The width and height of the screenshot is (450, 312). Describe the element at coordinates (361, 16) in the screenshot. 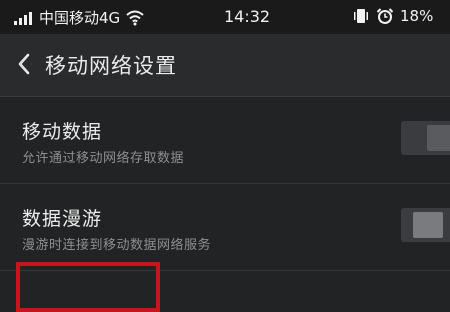

I see `vibrate-icon` at that location.